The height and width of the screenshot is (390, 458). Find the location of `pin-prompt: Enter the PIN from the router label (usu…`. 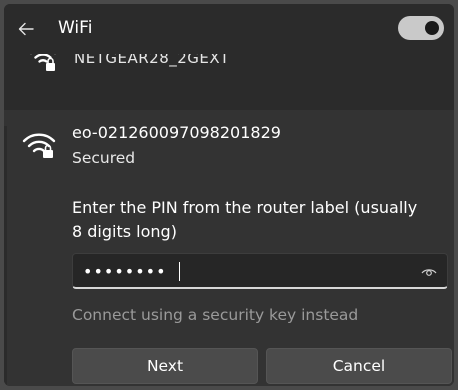

pin-prompt: Enter the PIN from the router label (usu… is located at coordinates (245, 219).